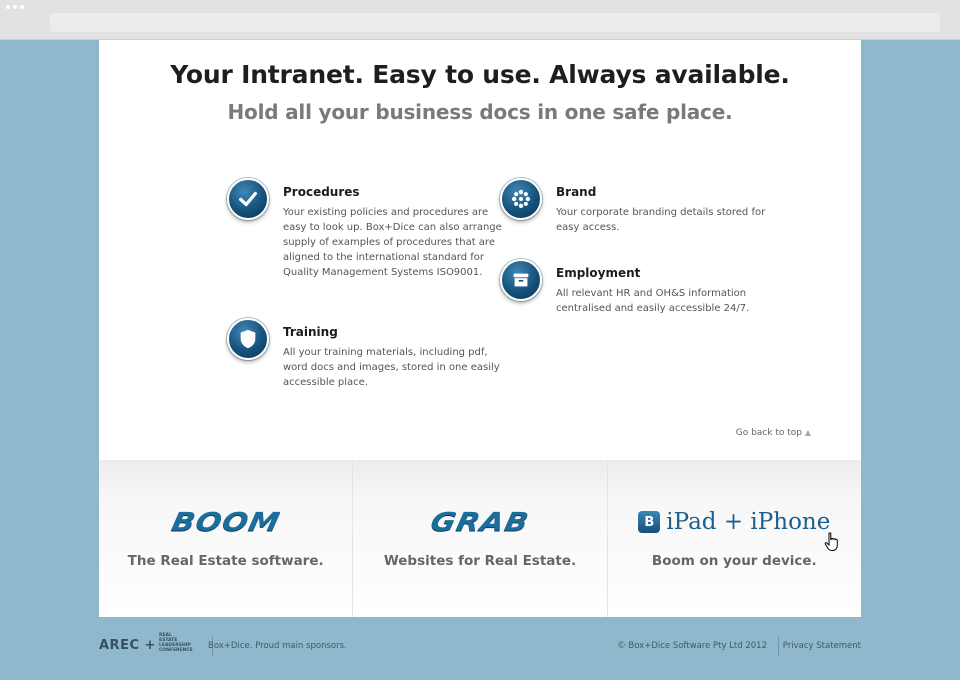 Image resolution: width=960 pixels, height=680 pixels. Describe the element at coordinates (734, 561) in the screenshot. I see `product-tagline: Boom on your device.` at that location.